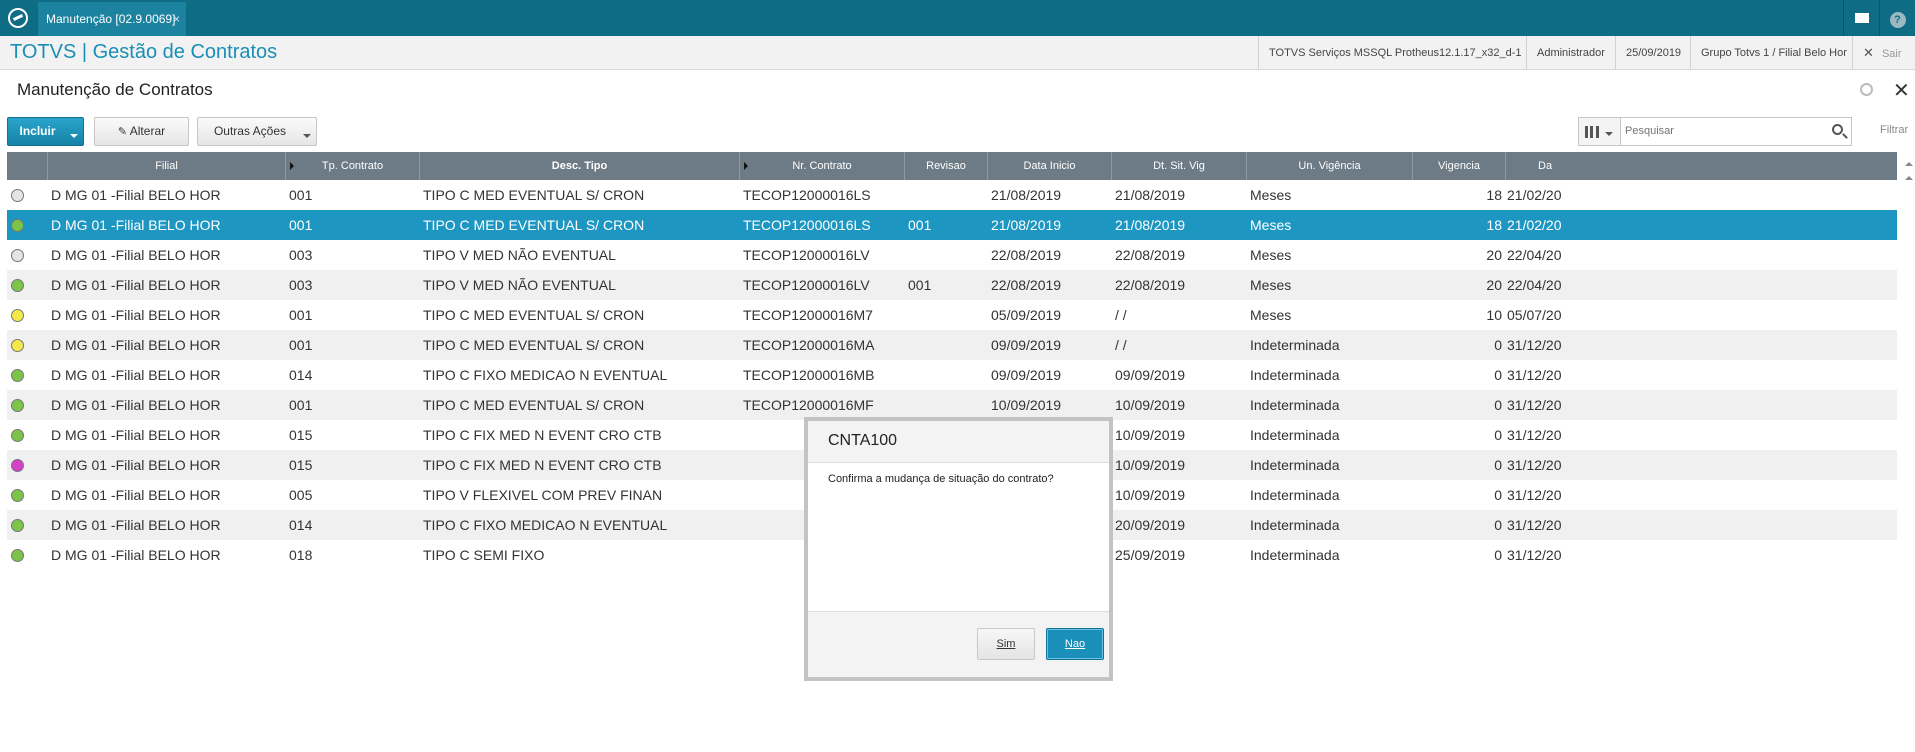  I want to click on column-header: Revisao, so click(946, 166).